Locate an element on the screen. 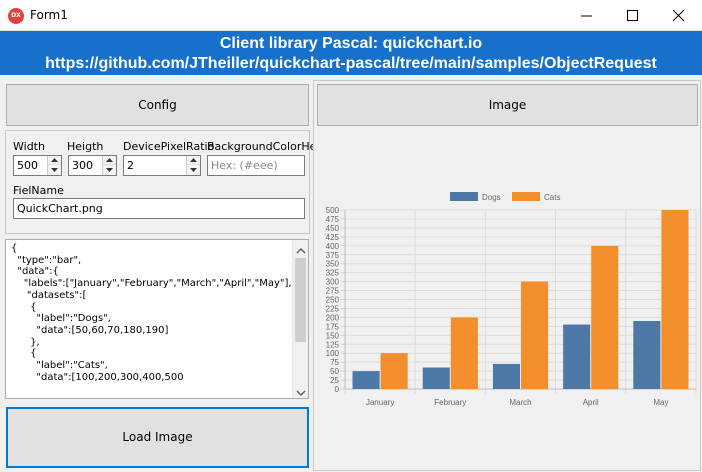  height-spinner: 300 is located at coordinates (92, 165).